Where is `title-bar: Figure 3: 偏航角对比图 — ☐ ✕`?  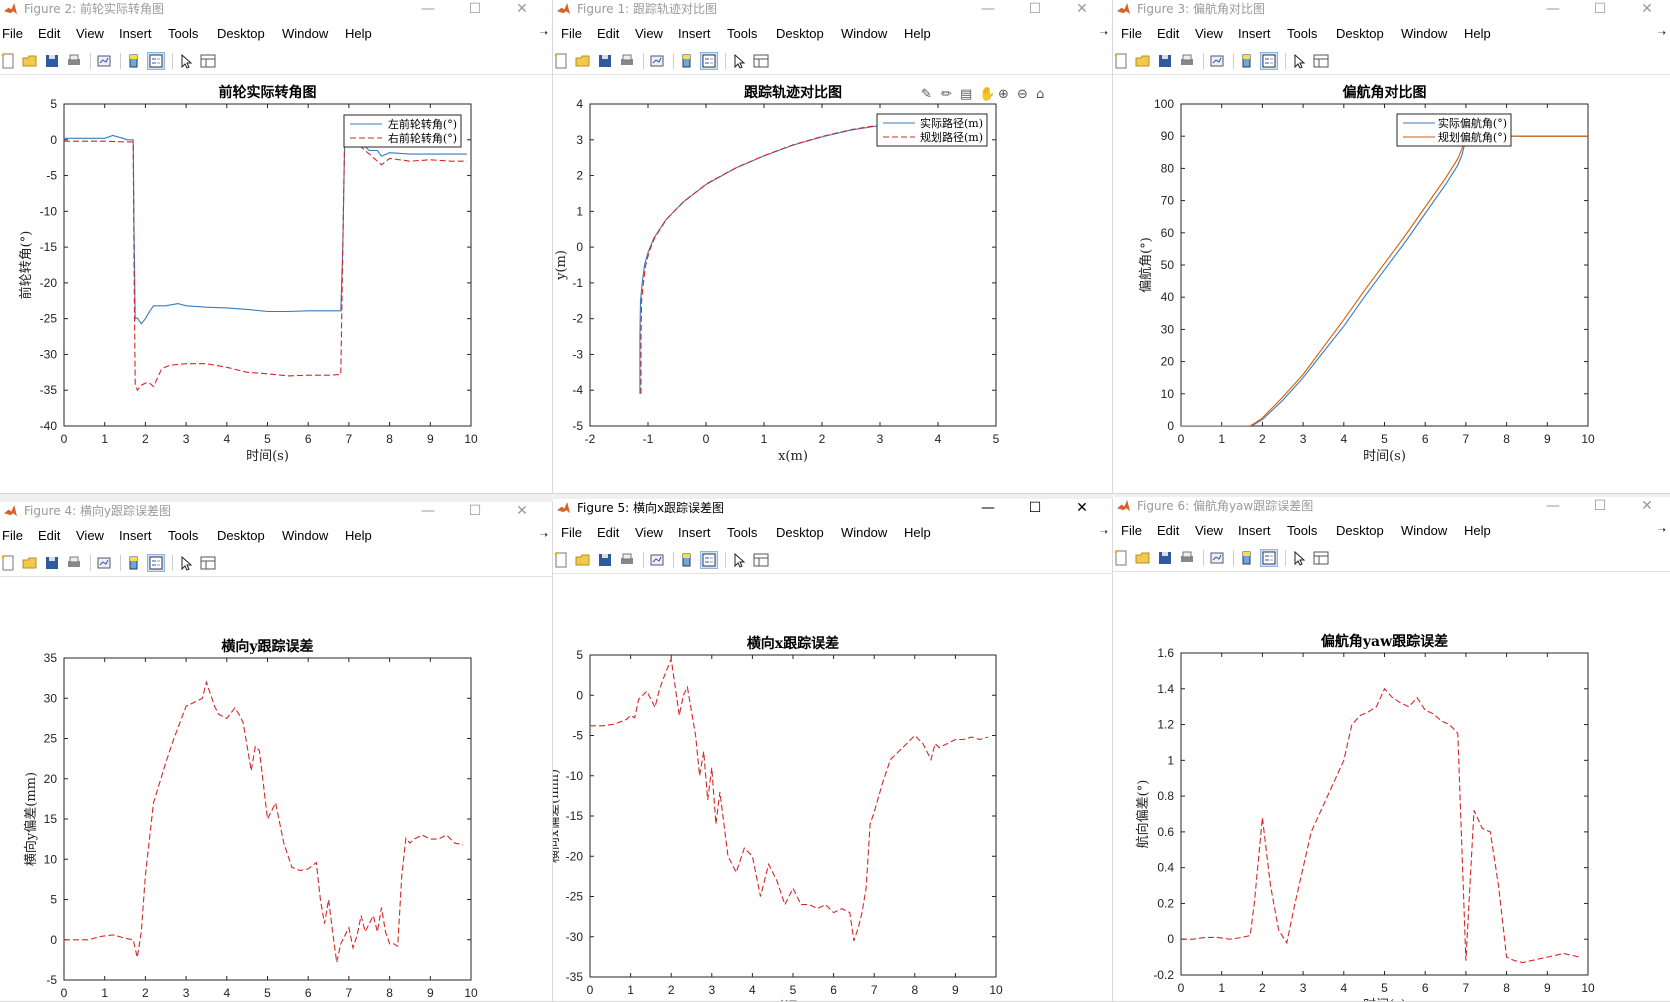
title-bar: Figure 3: 偏航角对比图 — ☐ ✕ is located at coordinates (1391, 9).